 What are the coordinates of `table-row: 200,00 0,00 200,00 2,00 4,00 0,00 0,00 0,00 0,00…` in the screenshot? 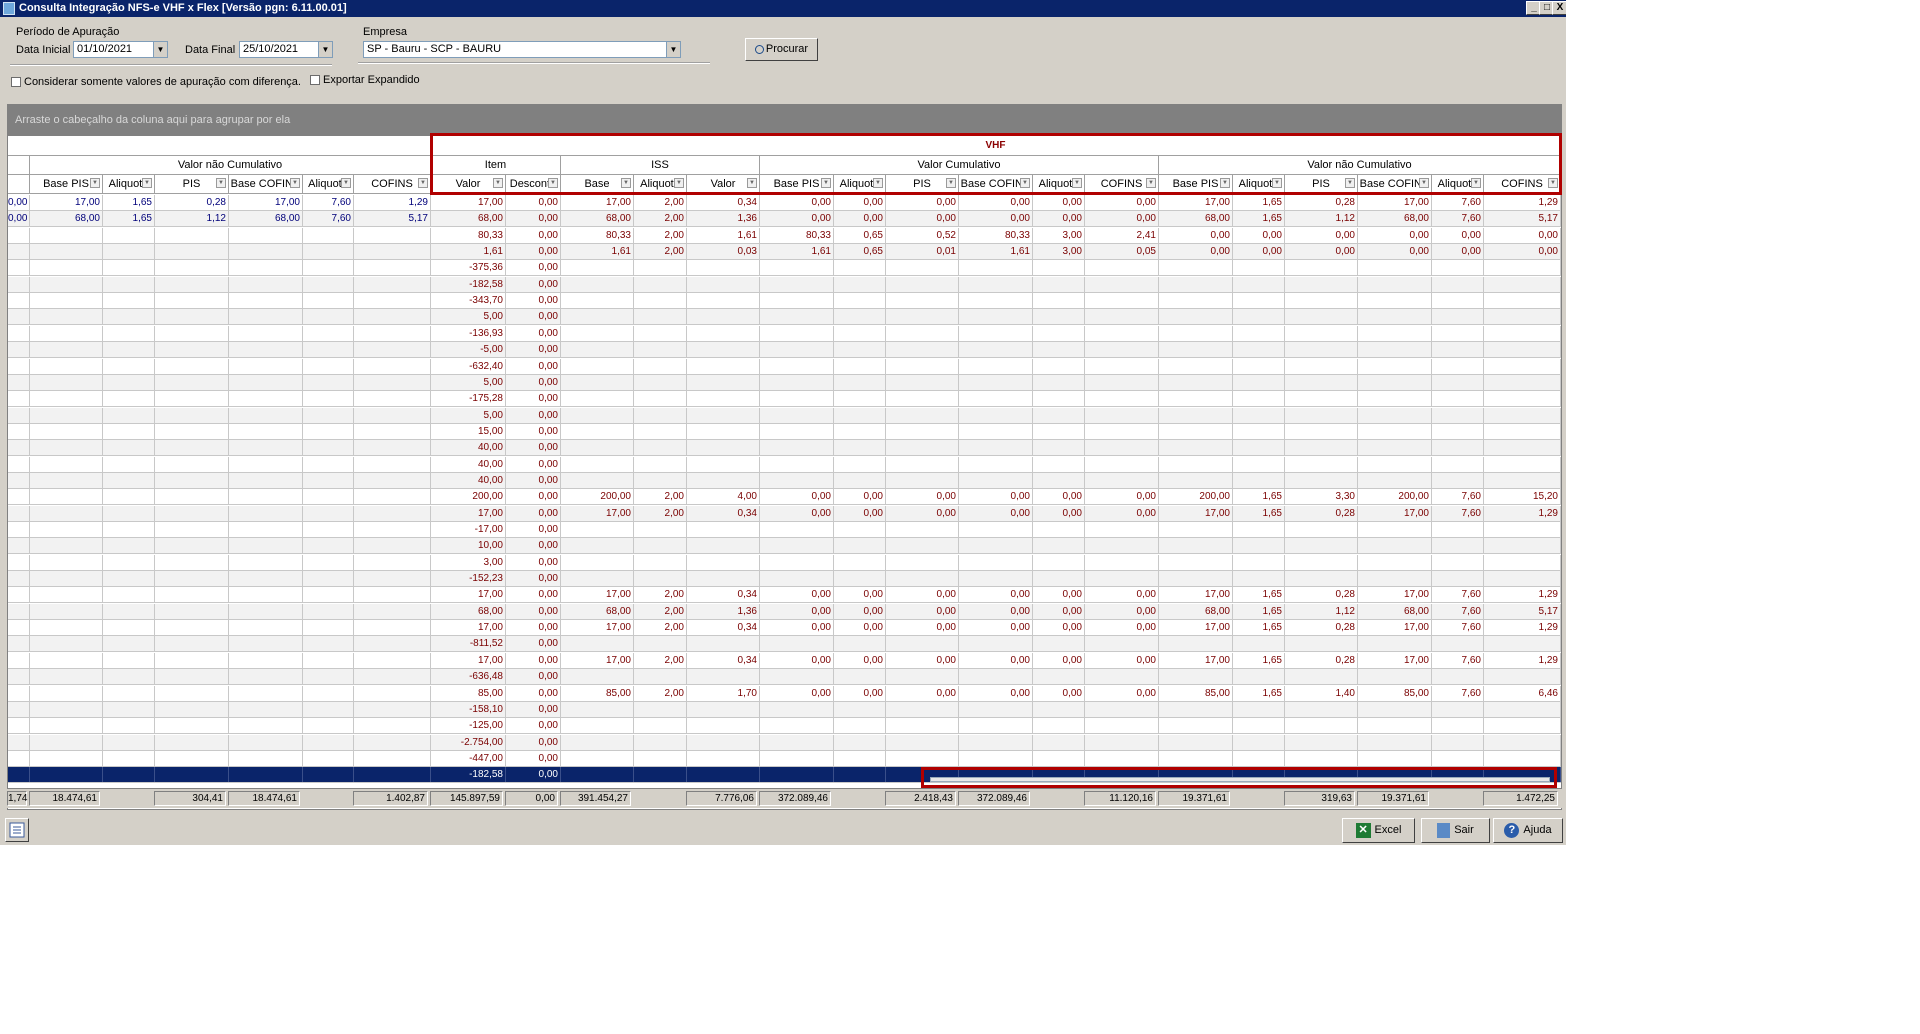 It's located at (784, 497).